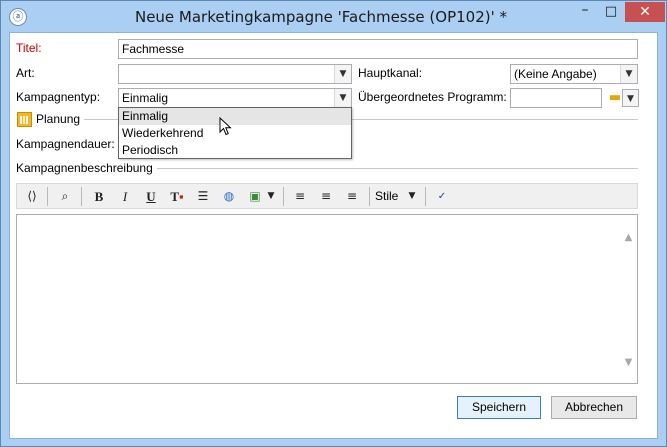 This screenshot has width=667, height=447. Describe the element at coordinates (58, 97) in the screenshot. I see `kampagnentyp-label: Kampagnentyp:` at that location.